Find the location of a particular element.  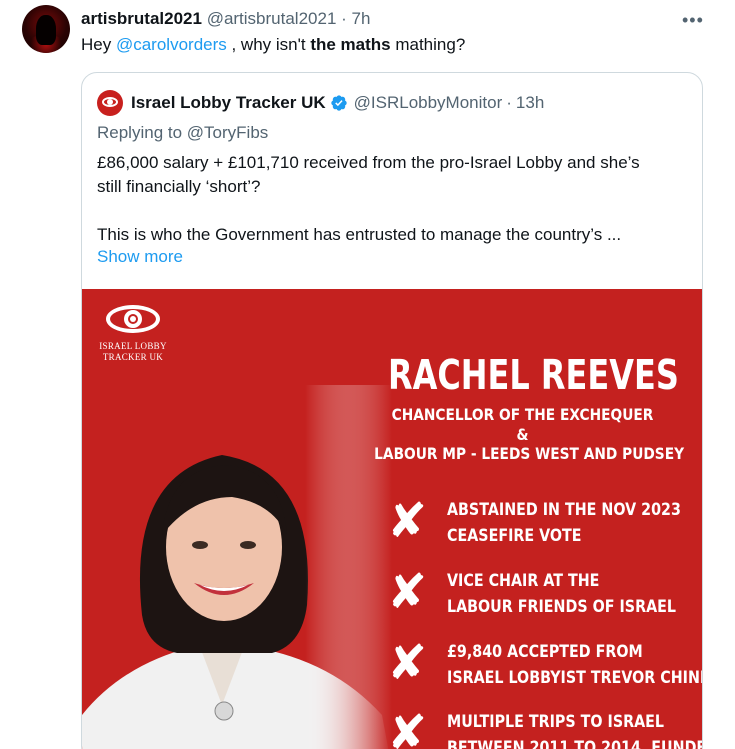

replying-to: Replying to @ToryFibs is located at coordinates (182, 133).